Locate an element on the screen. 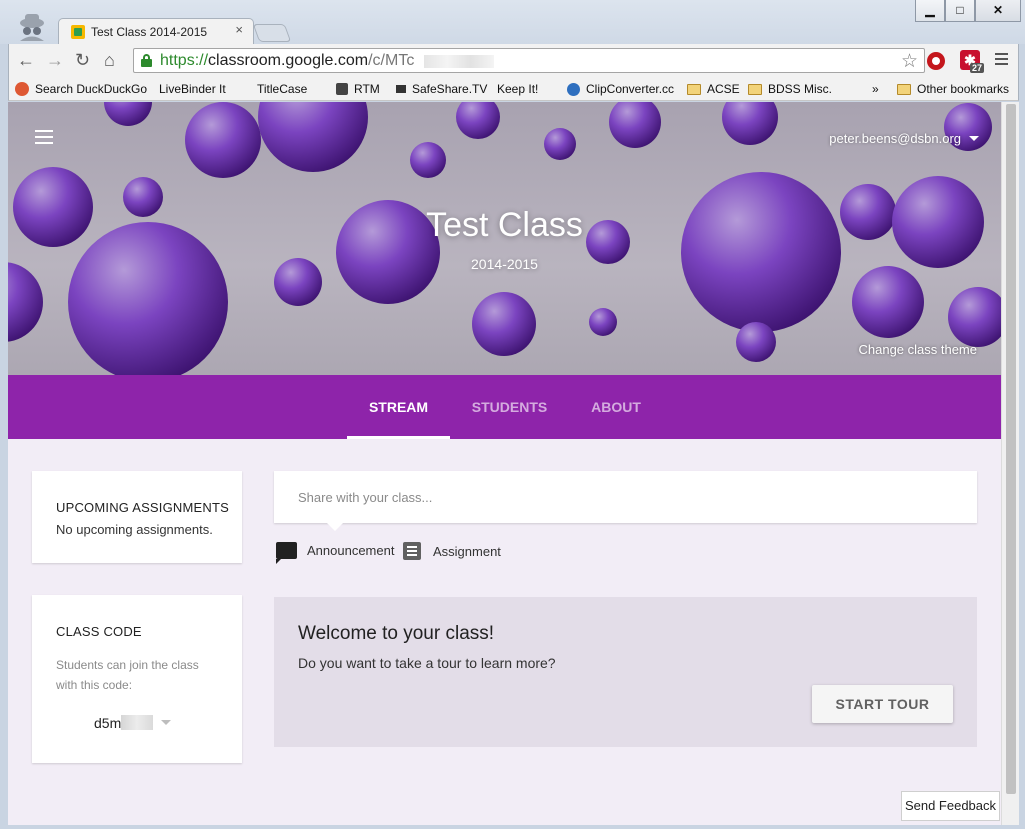 Image resolution: width=1025 pixels, height=829 pixels. browser-tab: Test Class 2014-2015 × is located at coordinates (156, 31).